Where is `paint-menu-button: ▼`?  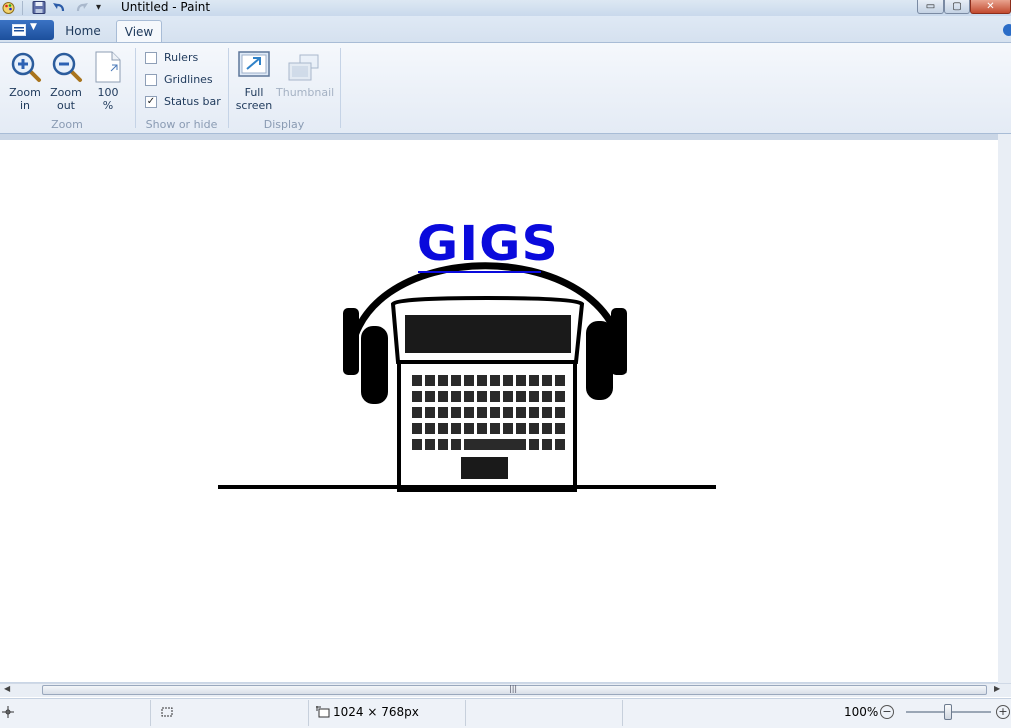 paint-menu-button: ▼ is located at coordinates (27, 30).